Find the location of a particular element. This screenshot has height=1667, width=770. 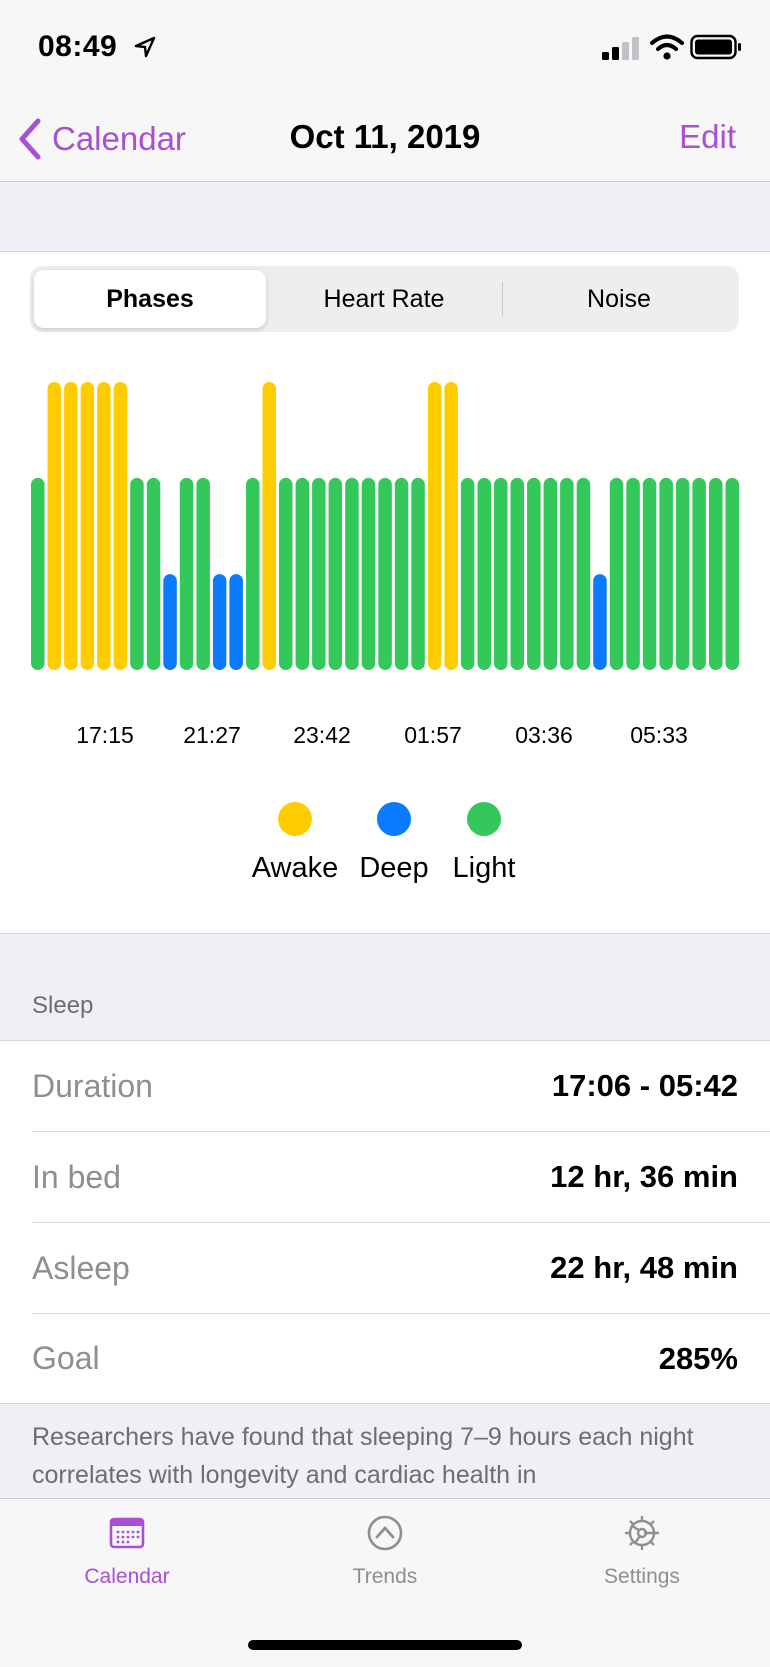

navigation-bar: Calendar Oct 11, 2019 Edit is located at coordinates (385, 139).